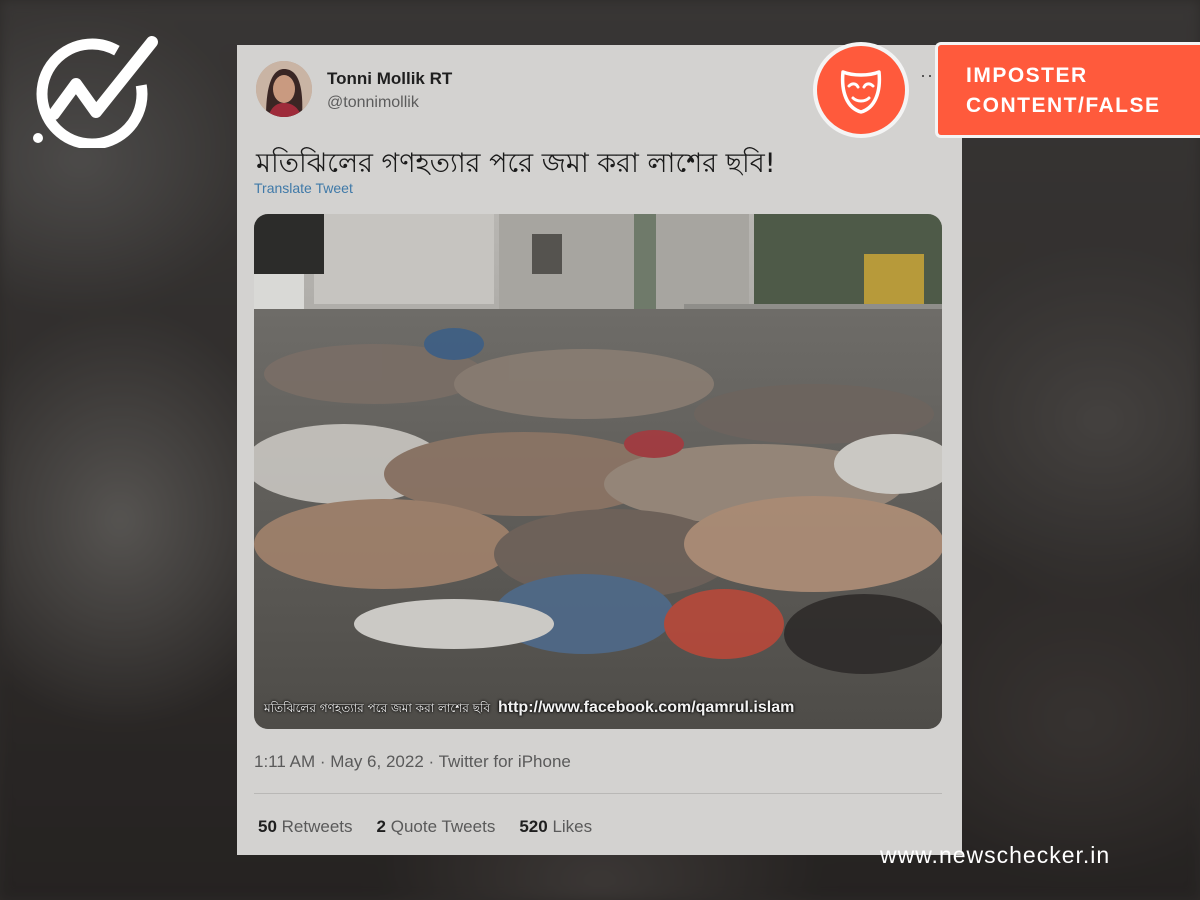 The height and width of the screenshot is (900, 1200). I want to click on author-name: Tonni Mollik RT, so click(389, 79).